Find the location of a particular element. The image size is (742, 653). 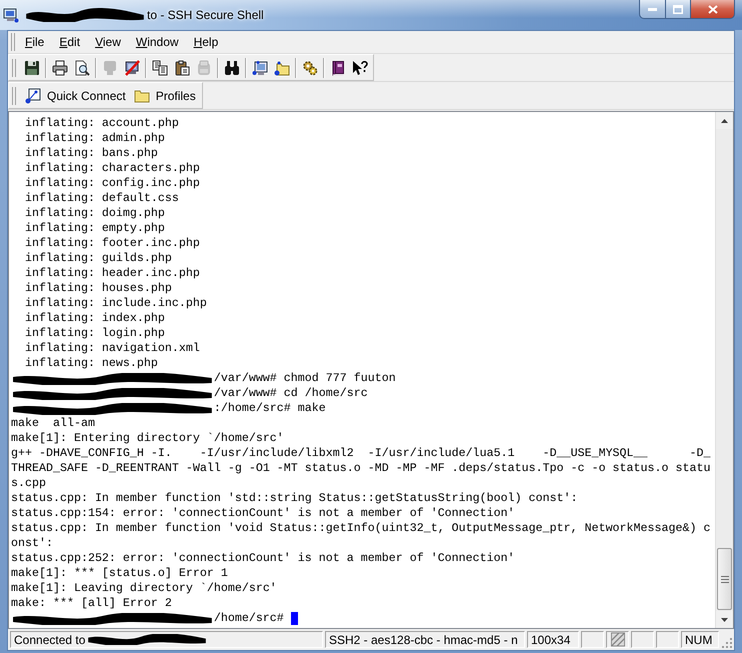

status-text: Connected to is located at coordinates (50, 639).